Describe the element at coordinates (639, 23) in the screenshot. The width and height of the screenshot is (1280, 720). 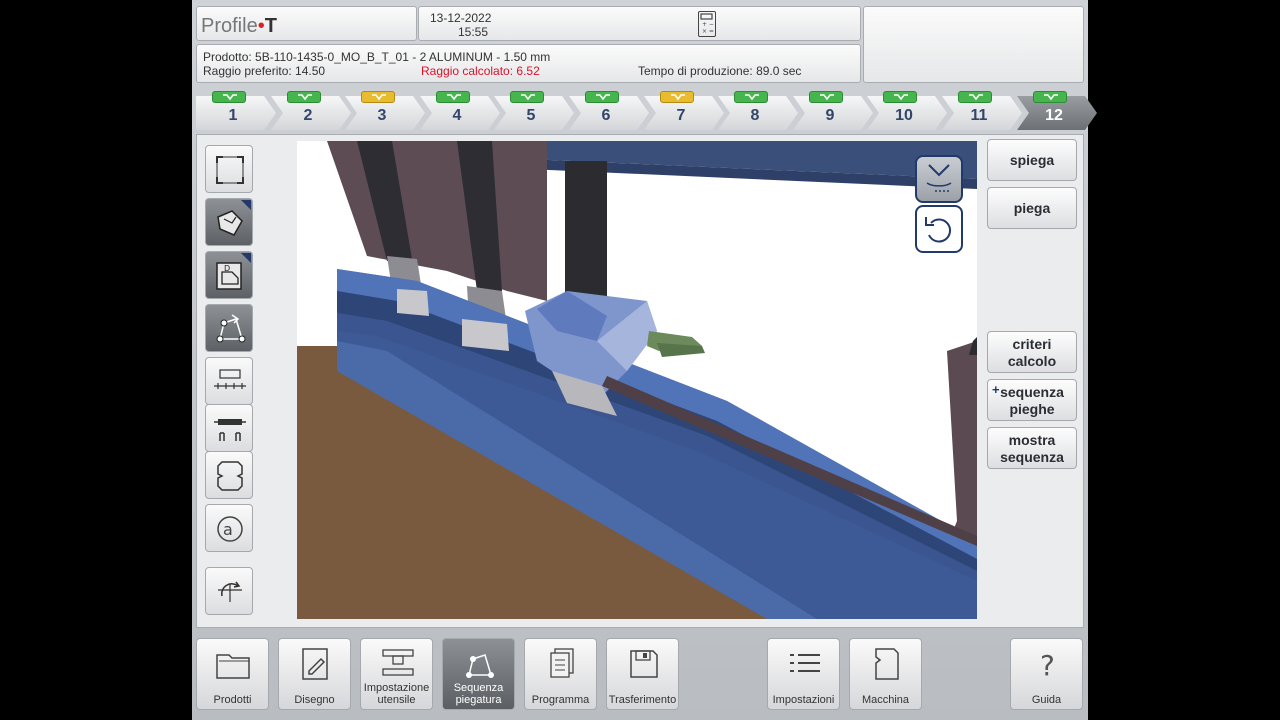
I see `date-time-panel: 13-12-2022 15:55 + − × =` at that location.